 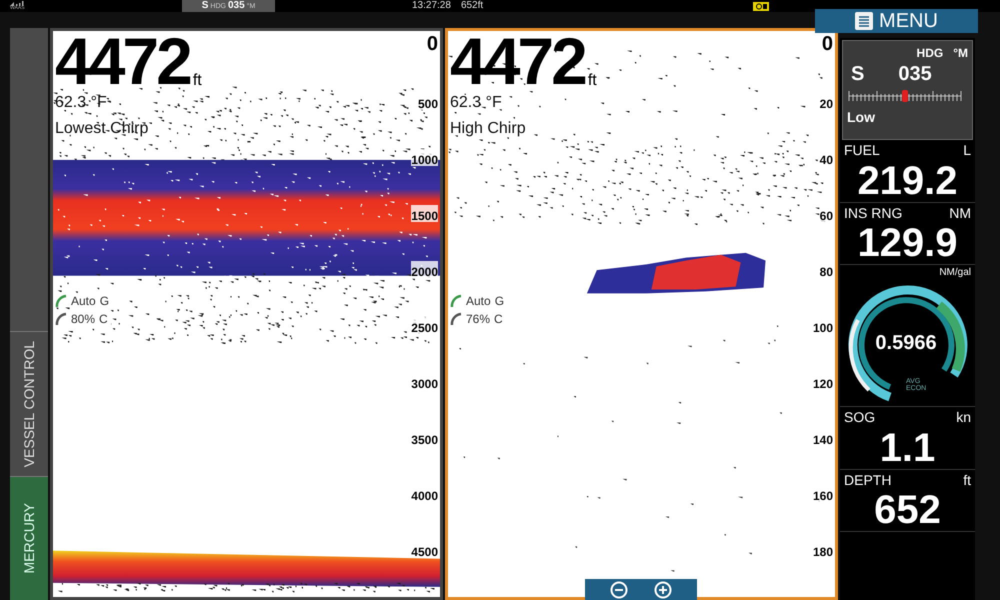 What do you see at coordinates (424, 157) in the screenshot?
I see `depth-scale-label: 1000` at bounding box center [424, 157].